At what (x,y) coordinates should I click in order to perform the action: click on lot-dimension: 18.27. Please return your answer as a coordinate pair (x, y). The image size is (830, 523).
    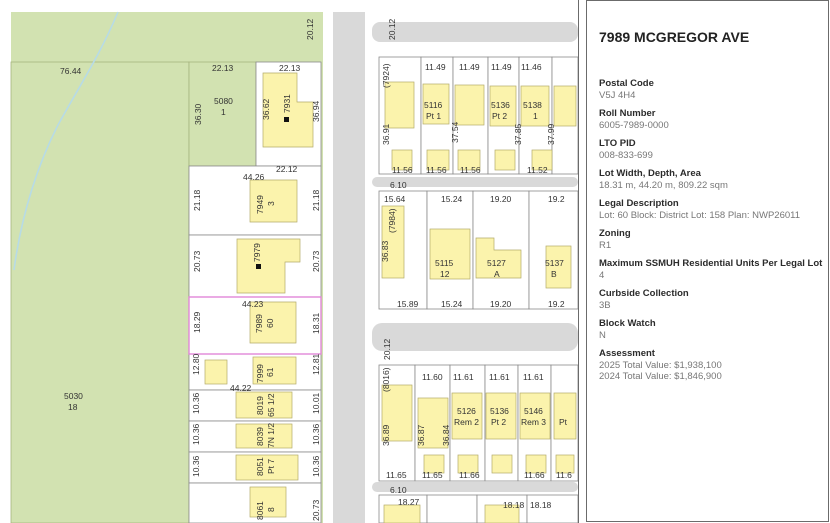
    Looking at the image, I should click on (409, 502).